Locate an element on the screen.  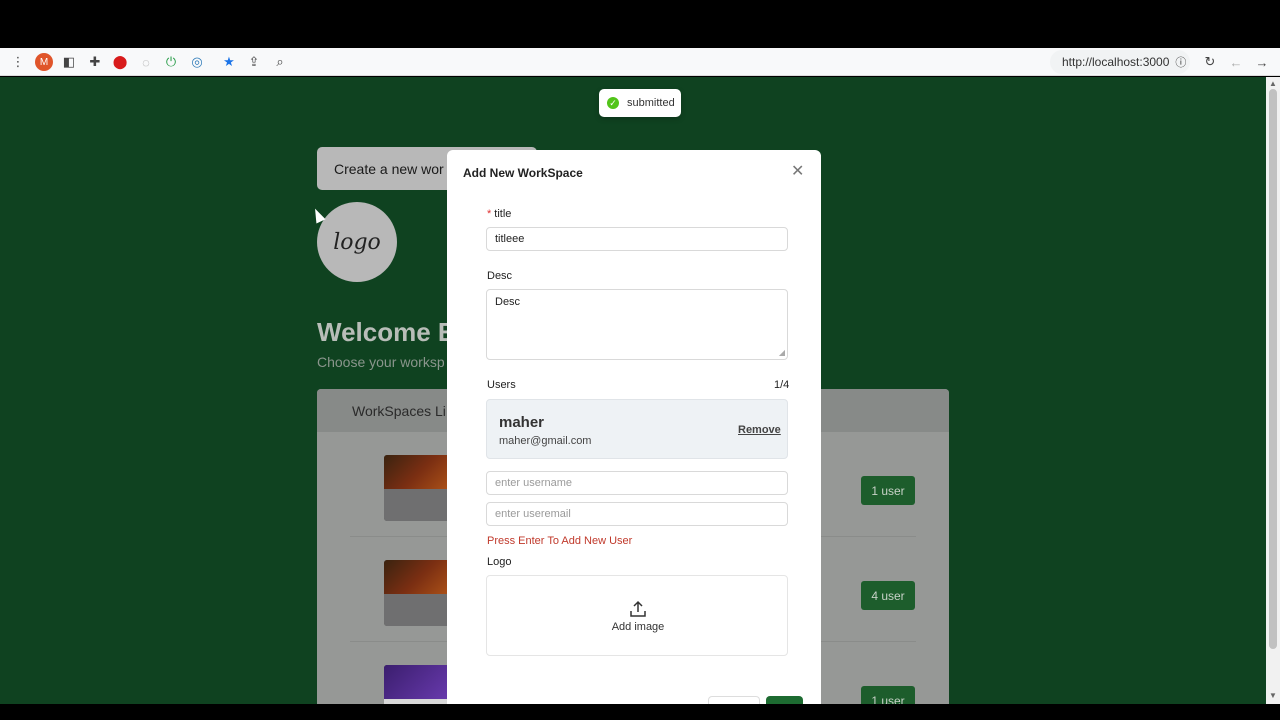
share-icon: ⇪ is located at coordinates (254, 62).